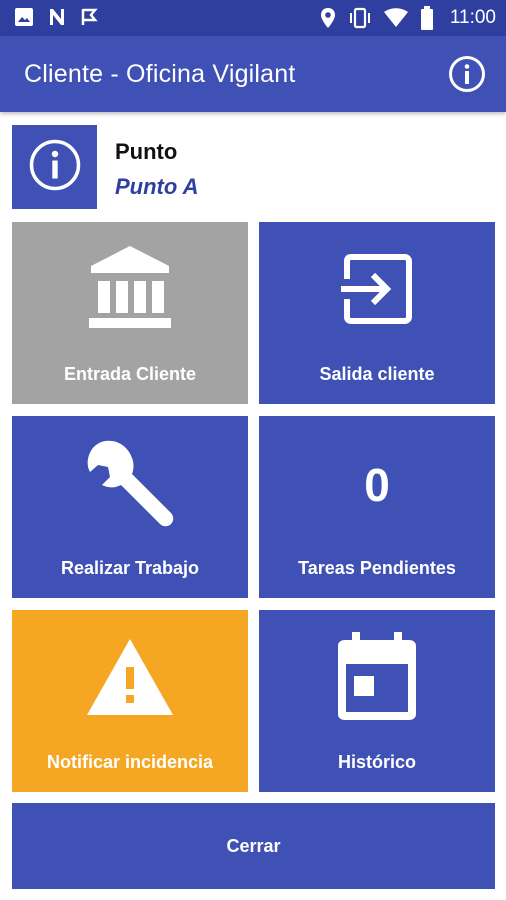  I want to click on wrench-icon, so click(130, 485).